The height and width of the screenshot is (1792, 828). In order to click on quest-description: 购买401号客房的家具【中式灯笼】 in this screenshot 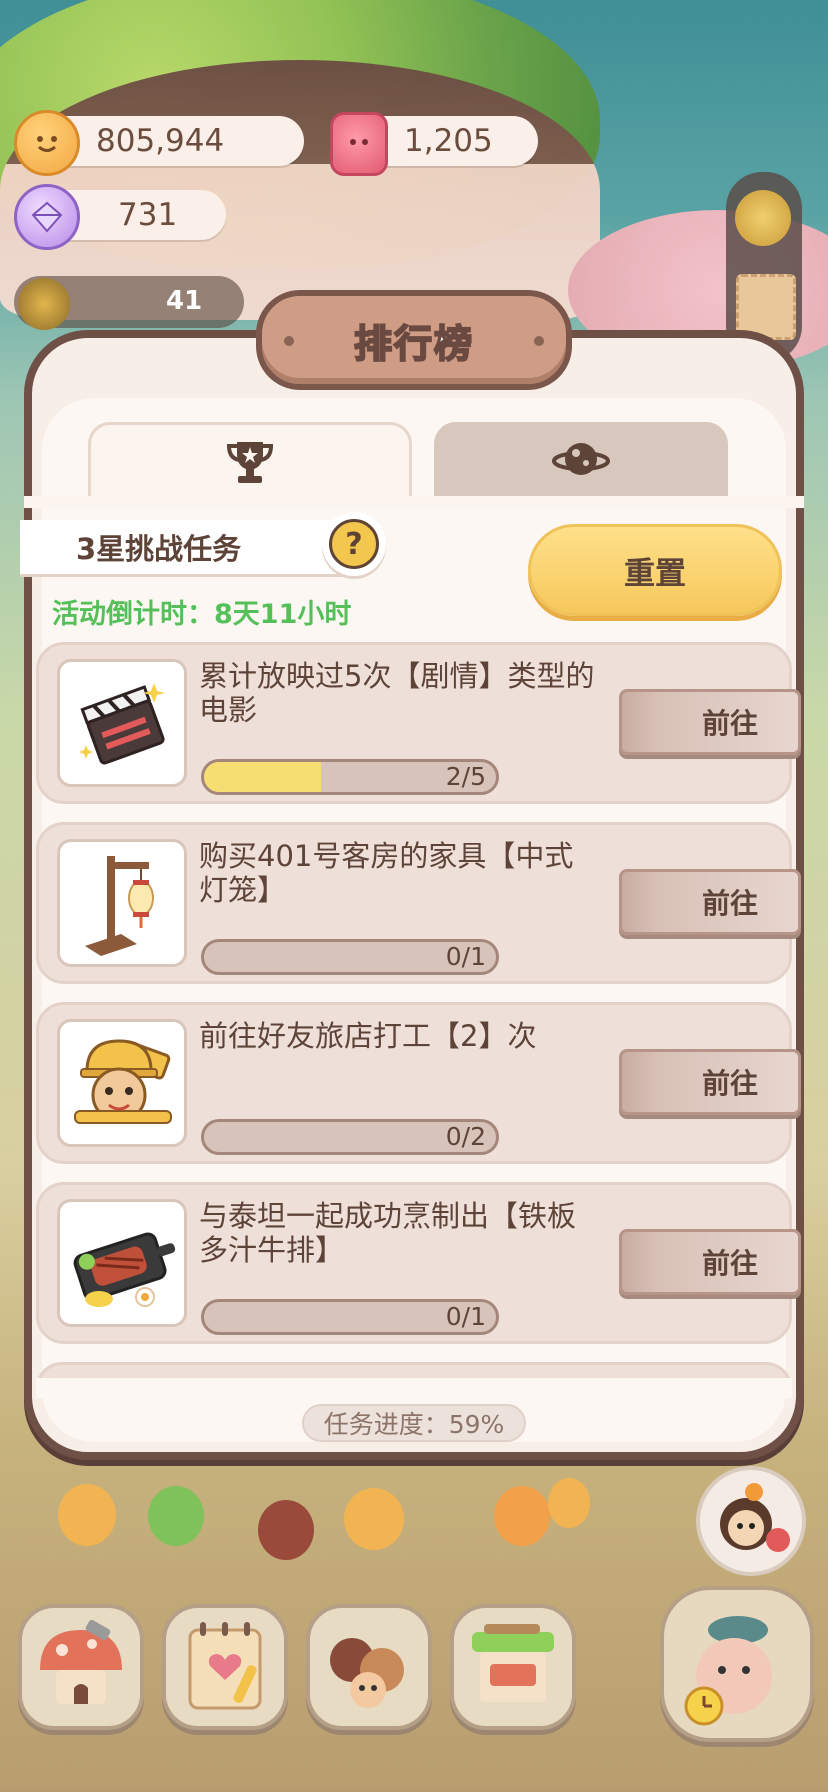, I will do `click(386, 873)`.